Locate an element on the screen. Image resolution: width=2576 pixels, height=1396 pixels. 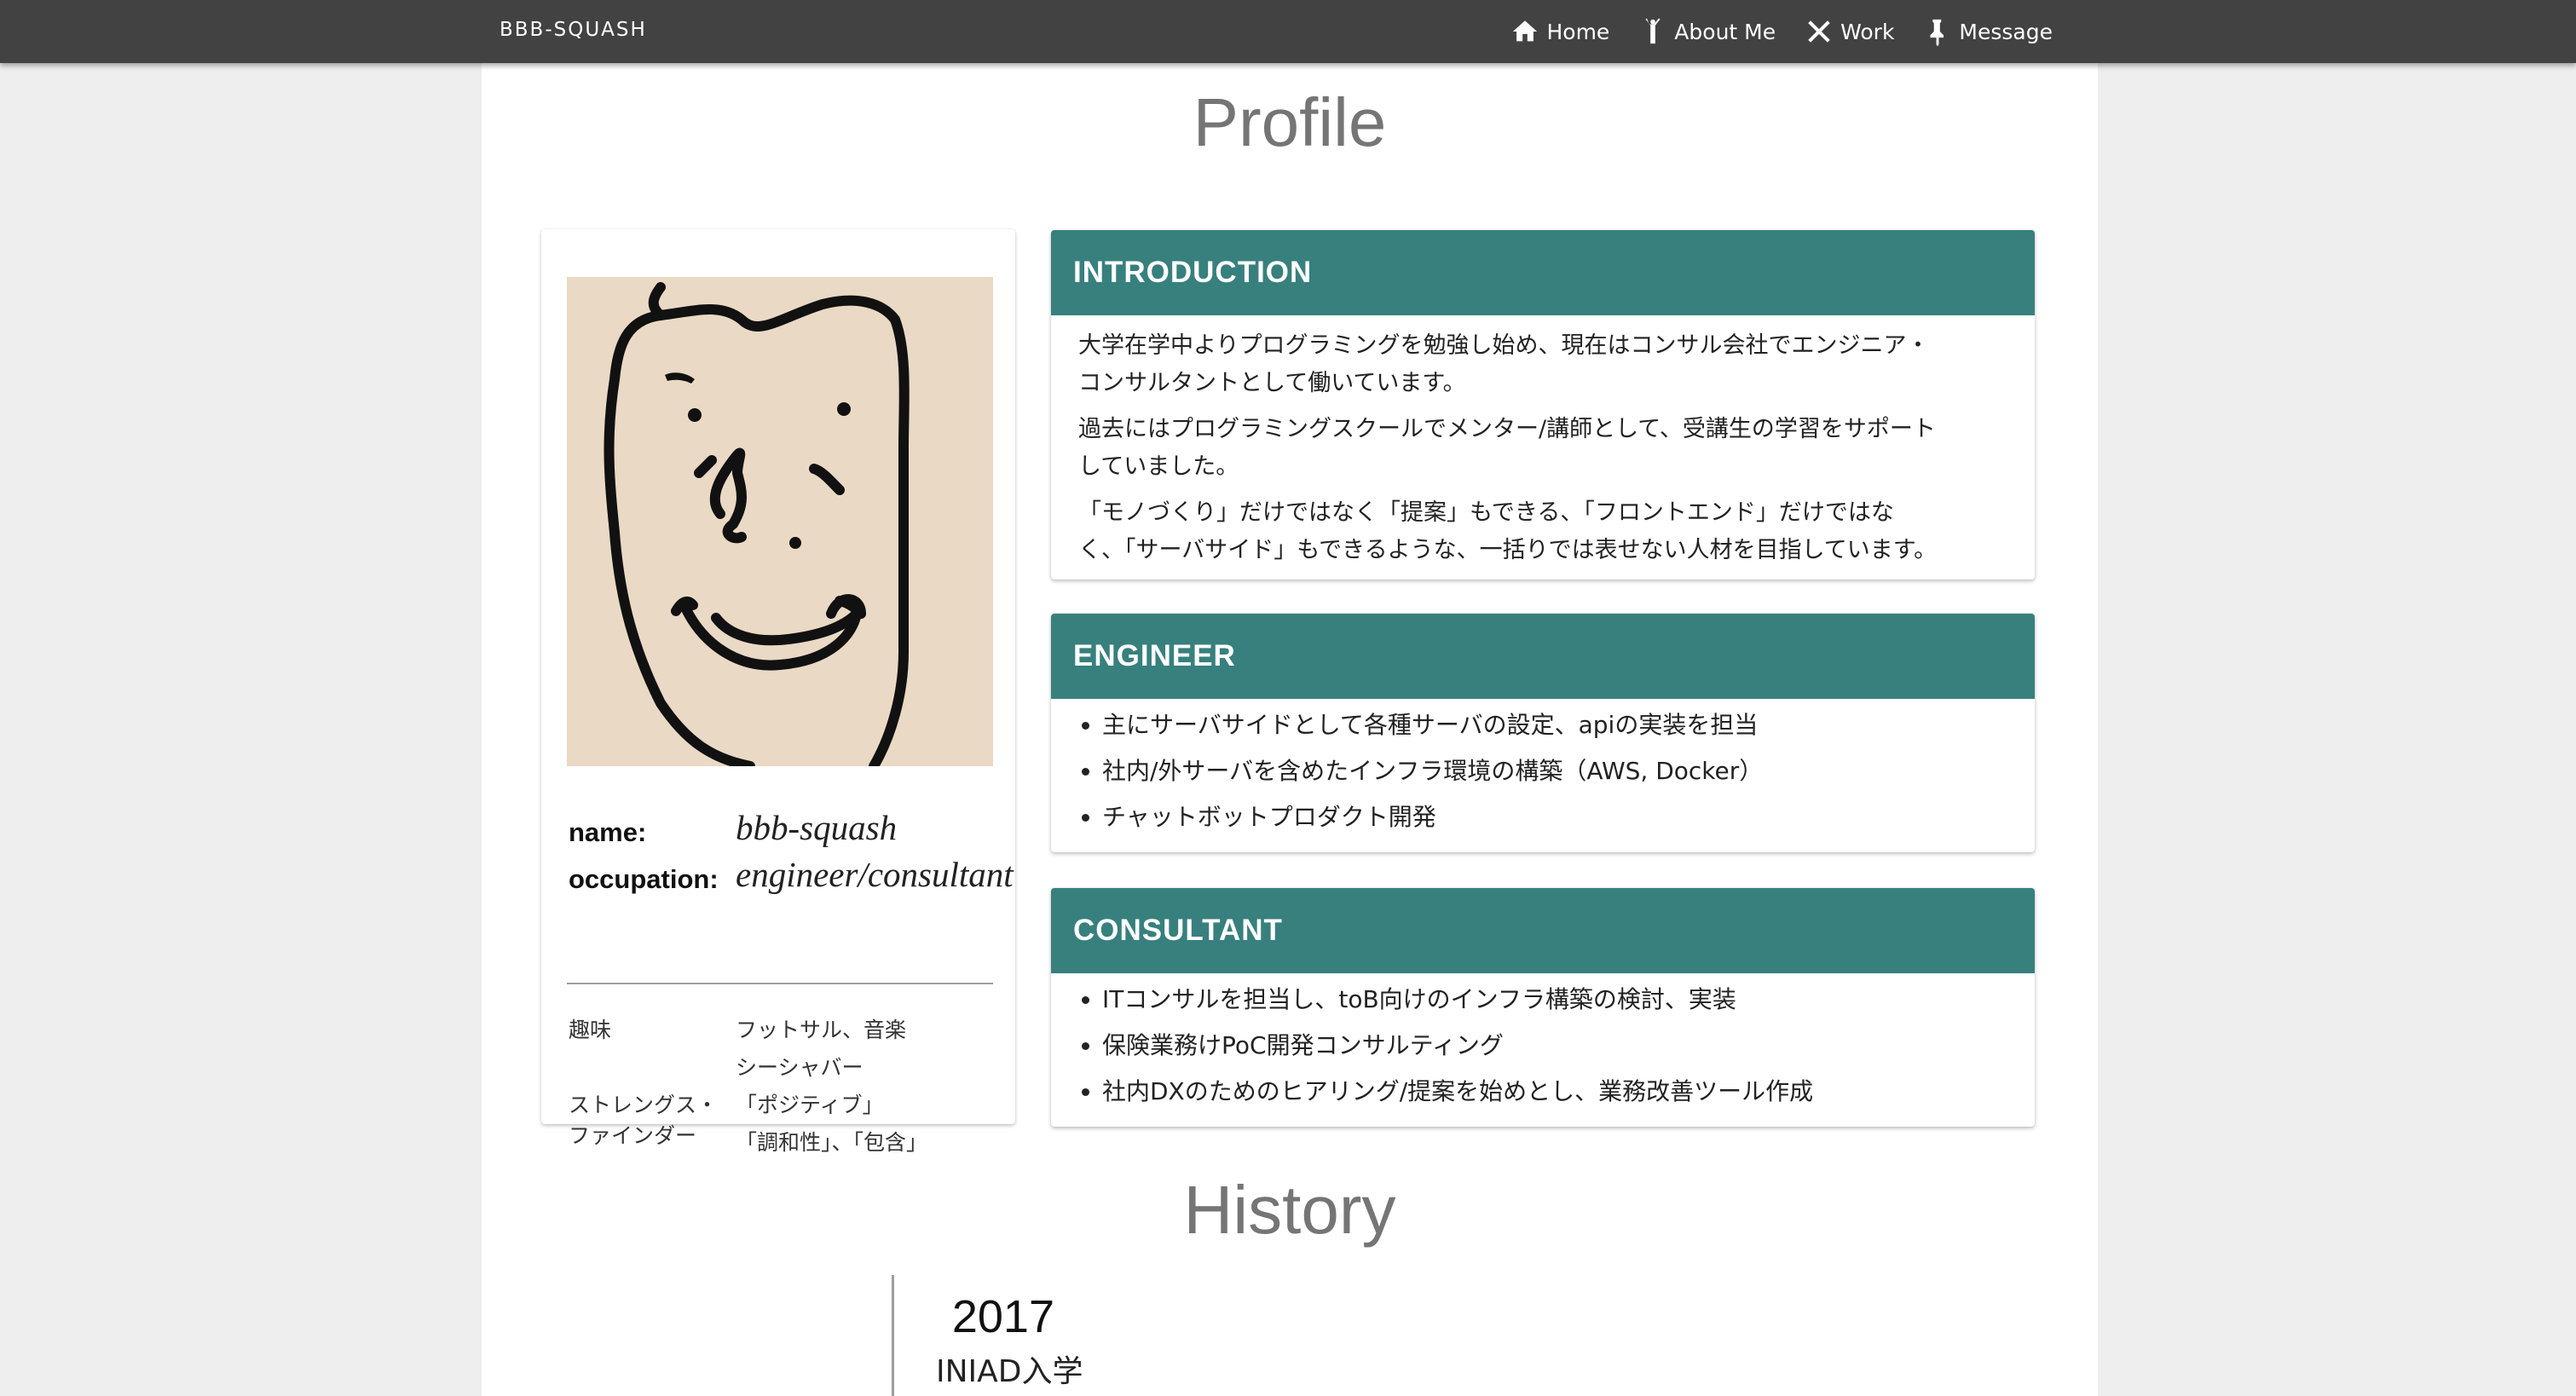
history-section-title: History is located at coordinates (1289, 1210).